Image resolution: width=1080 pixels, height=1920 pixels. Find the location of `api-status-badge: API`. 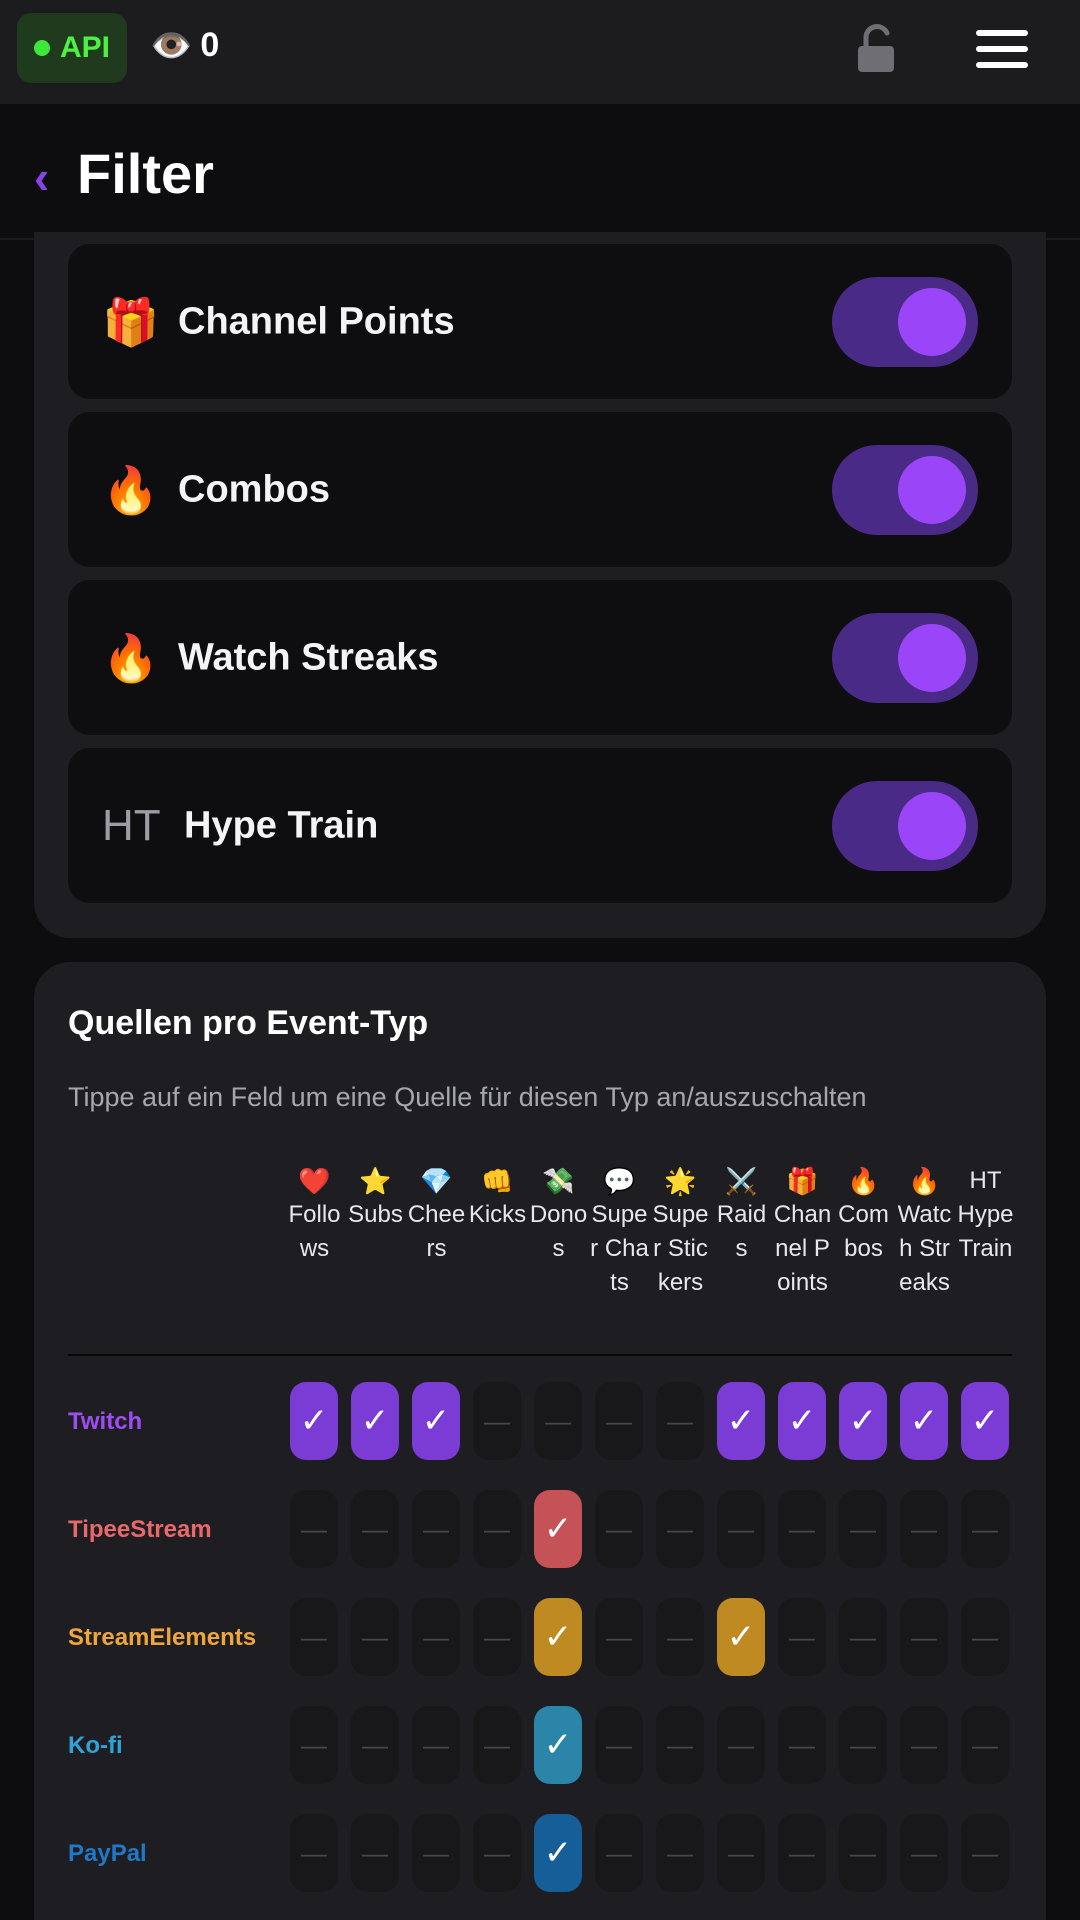

api-status-badge: API is located at coordinates (72, 48).